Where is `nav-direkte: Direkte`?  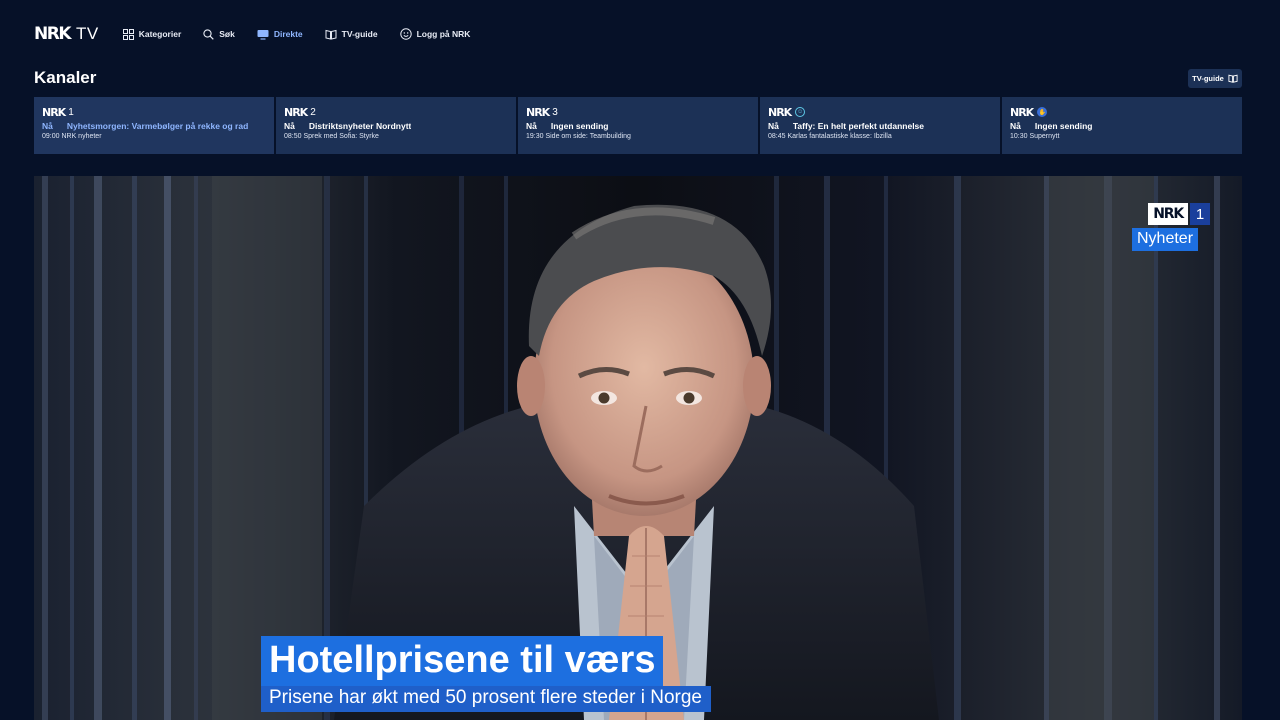 nav-direkte: Direkte is located at coordinates (280, 34).